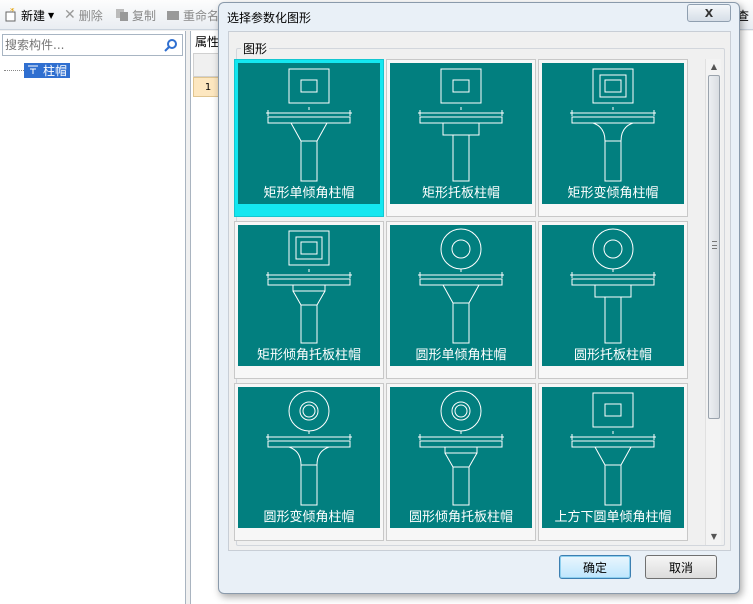 The height and width of the screenshot is (604, 753). I want to click on search-icon, so click(171, 45).